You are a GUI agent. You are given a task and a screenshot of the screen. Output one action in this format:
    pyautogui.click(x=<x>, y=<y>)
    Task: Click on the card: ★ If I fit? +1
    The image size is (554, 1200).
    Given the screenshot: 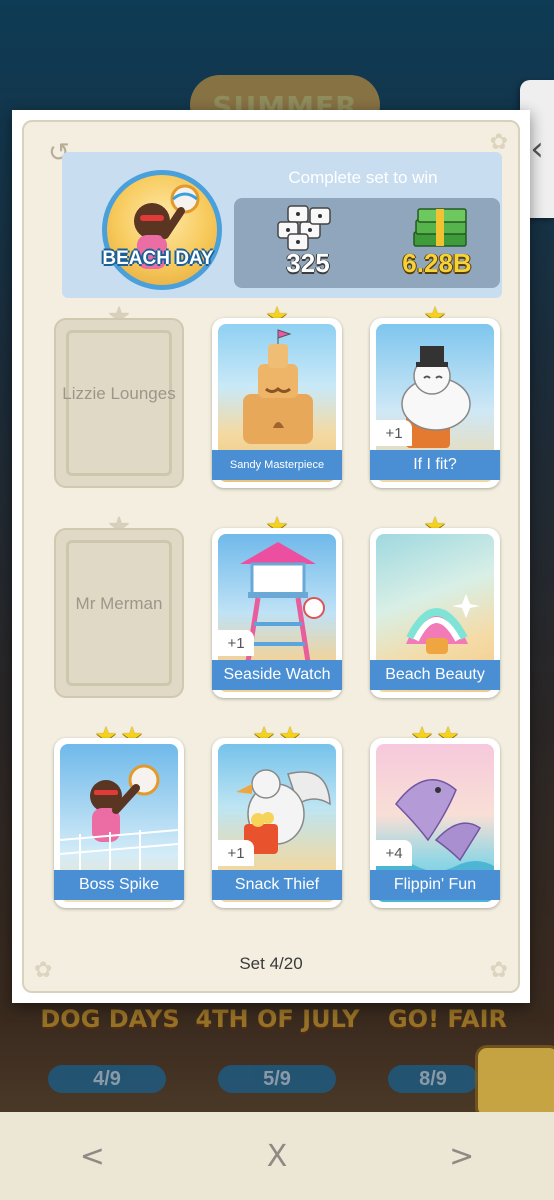 What is the action you would take?
    pyautogui.click(x=435, y=396)
    